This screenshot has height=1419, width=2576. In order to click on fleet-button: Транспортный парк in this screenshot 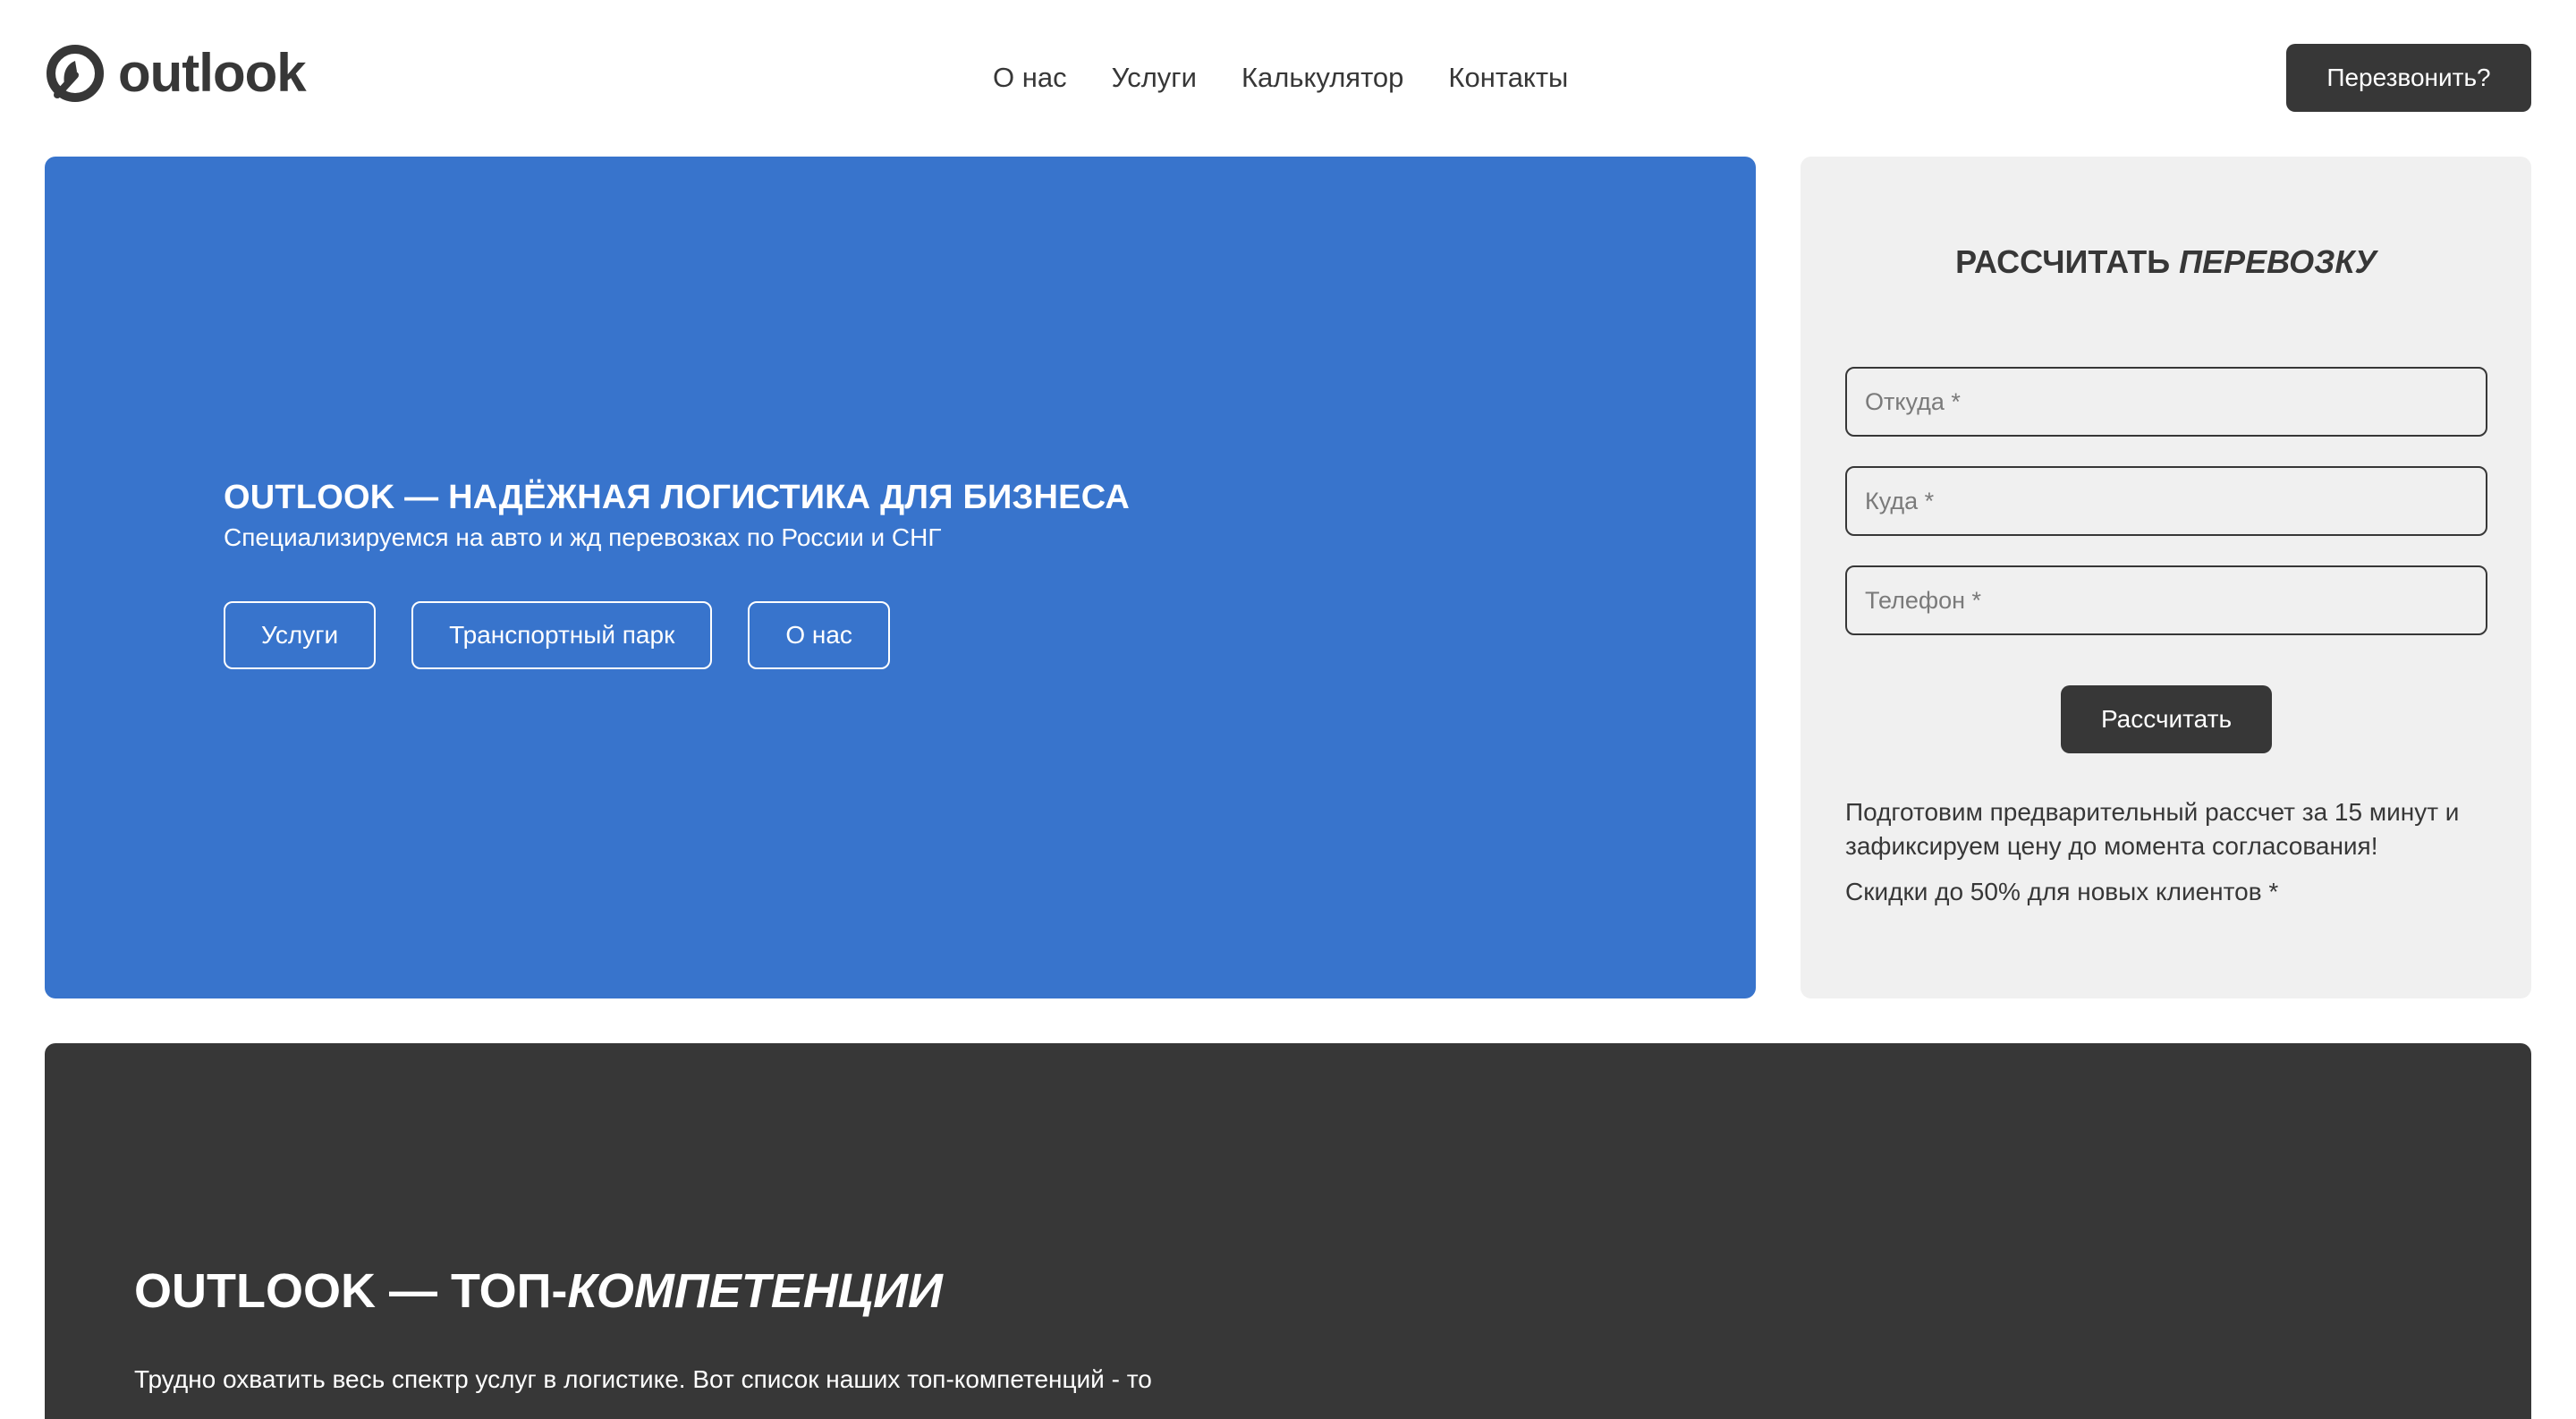, I will do `click(562, 635)`.